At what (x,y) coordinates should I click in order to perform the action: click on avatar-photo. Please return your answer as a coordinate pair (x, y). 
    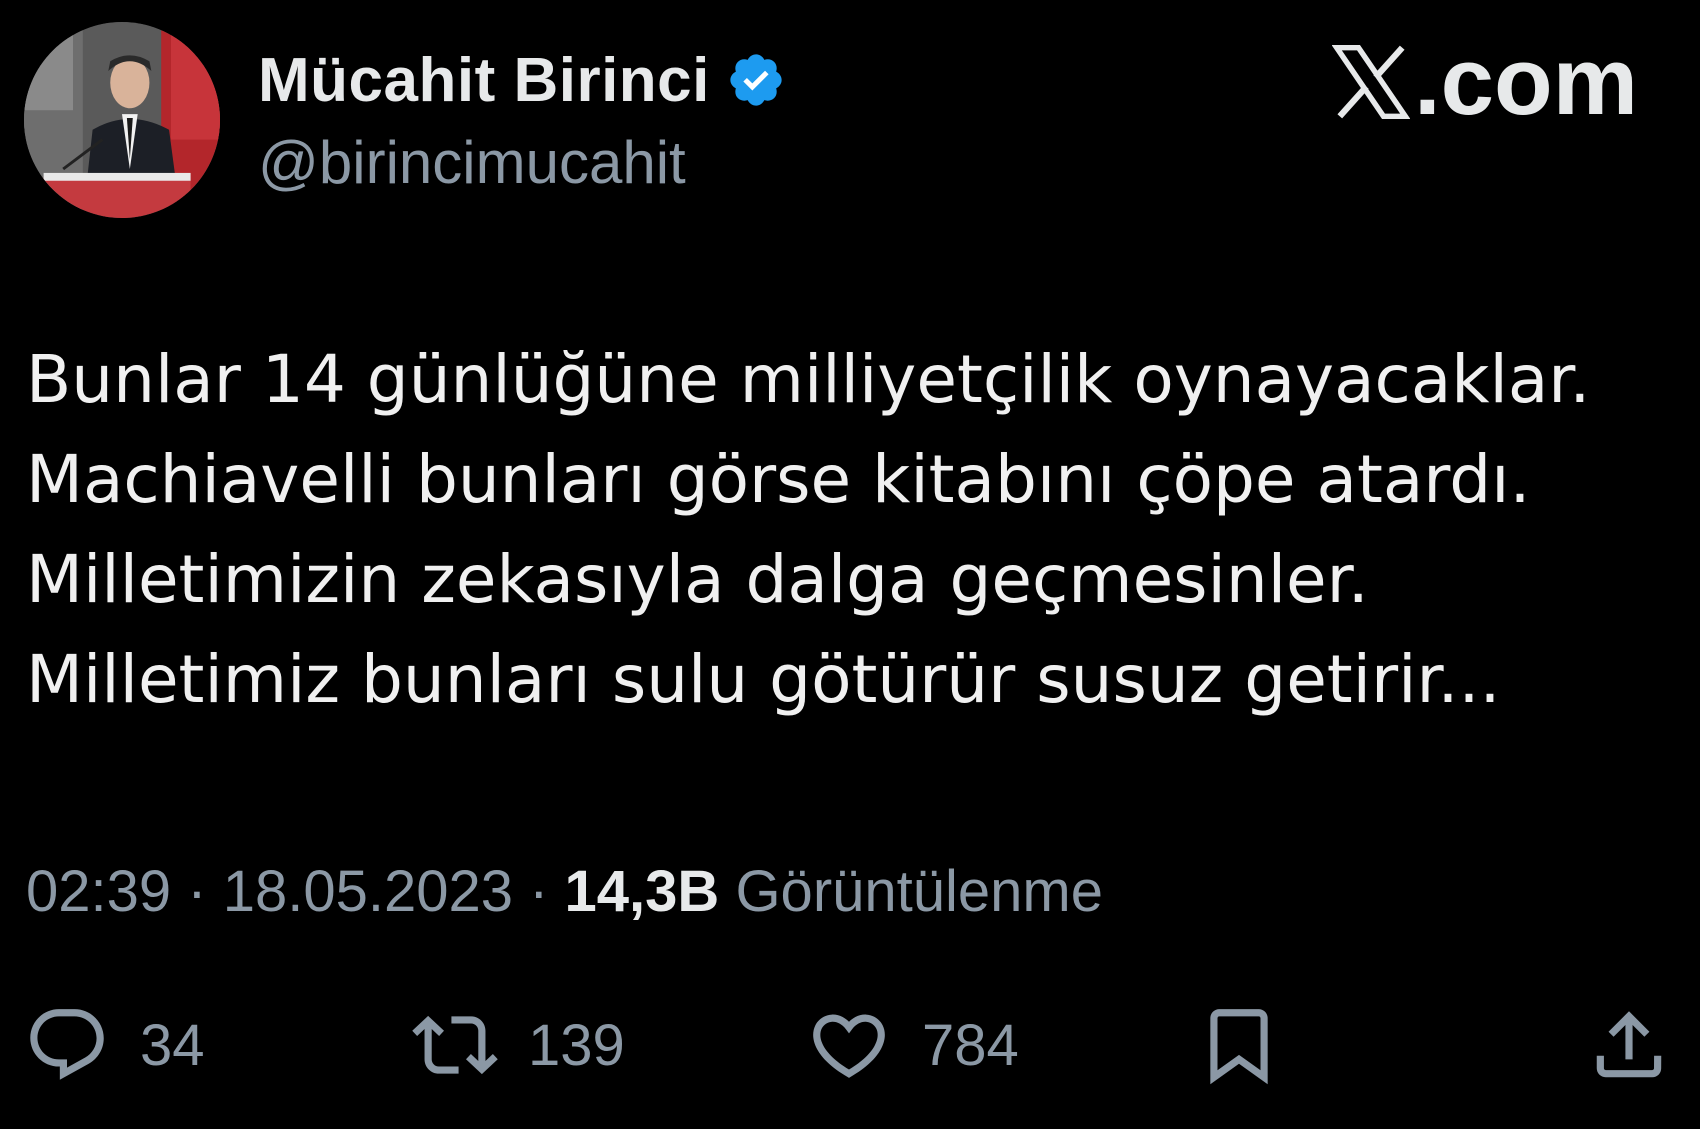
    Looking at the image, I should click on (122, 120).